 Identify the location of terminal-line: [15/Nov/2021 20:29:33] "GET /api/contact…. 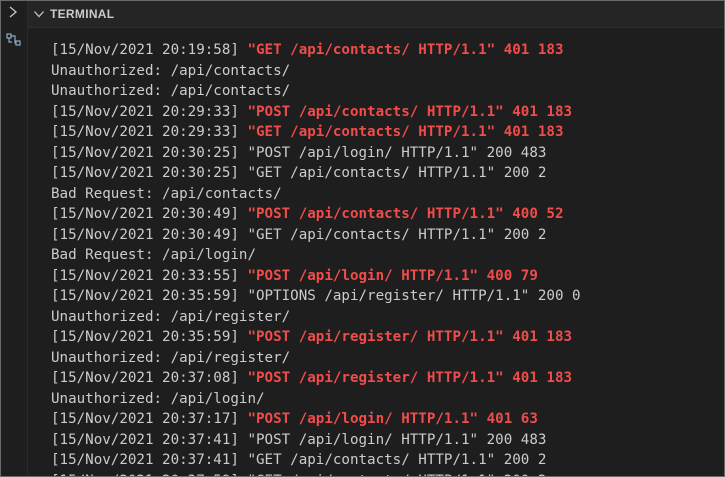
(387, 132).